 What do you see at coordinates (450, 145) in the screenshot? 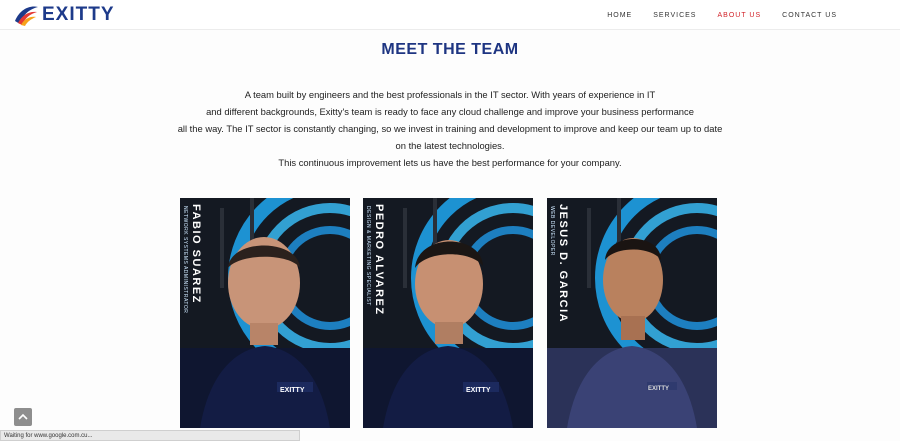
I see `intro-line: on the latest technologies.` at bounding box center [450, 145].